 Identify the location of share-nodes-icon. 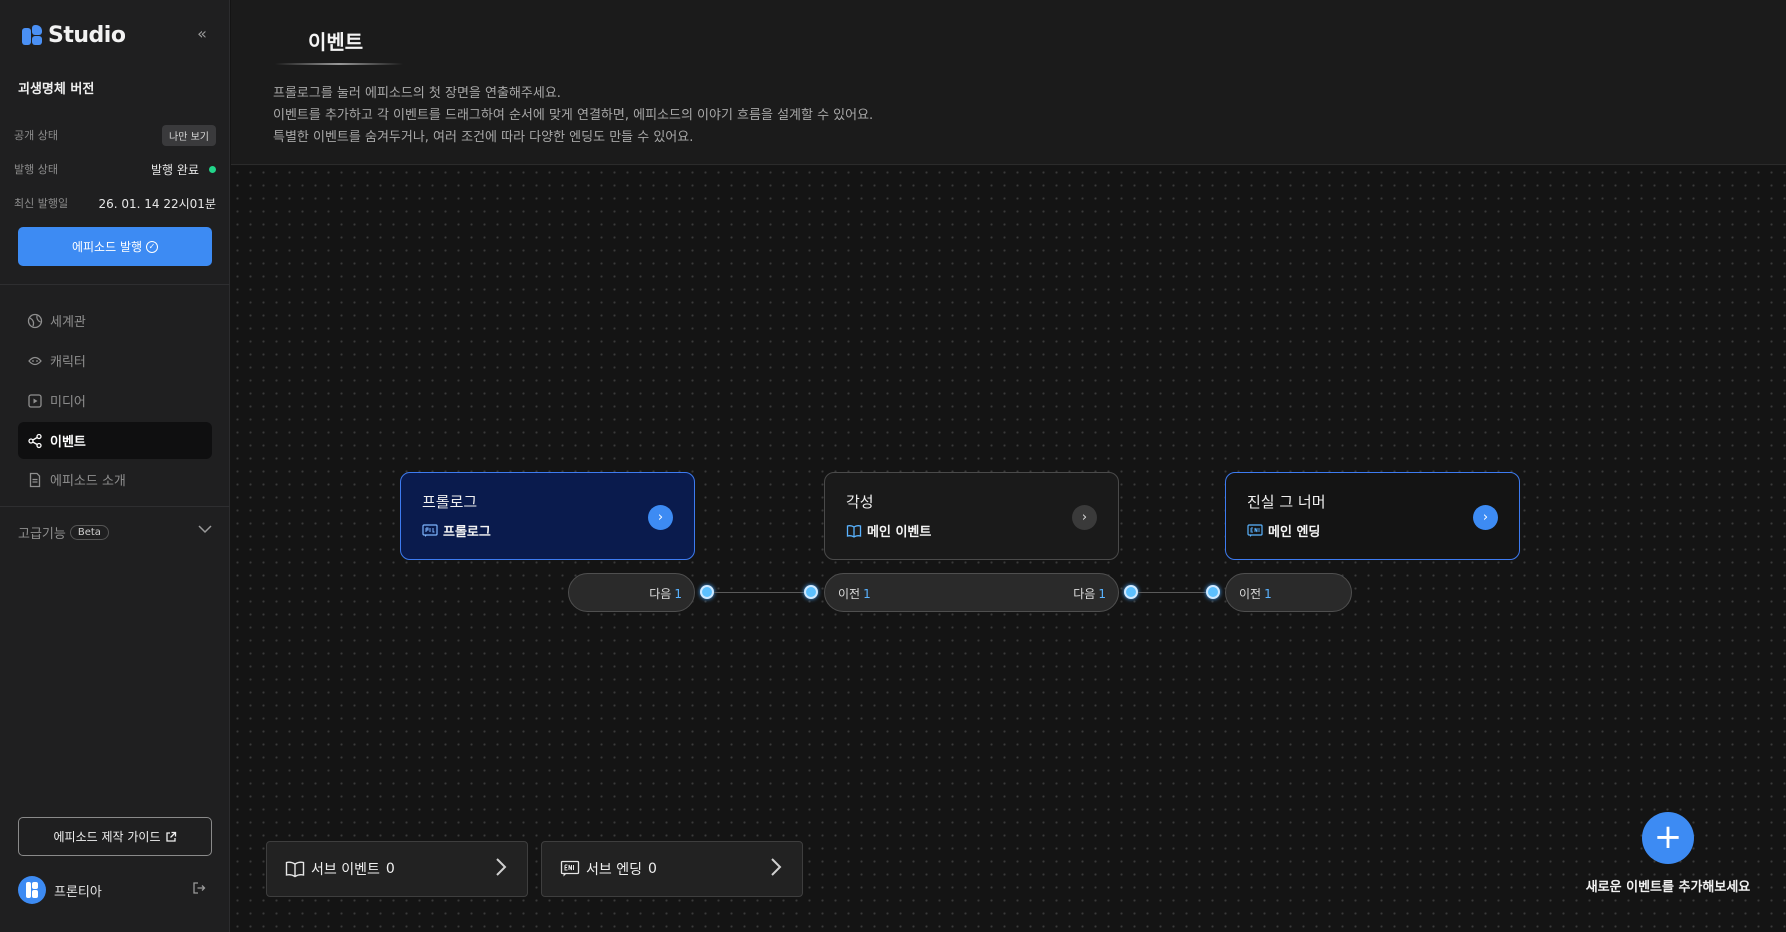
(35, 441).